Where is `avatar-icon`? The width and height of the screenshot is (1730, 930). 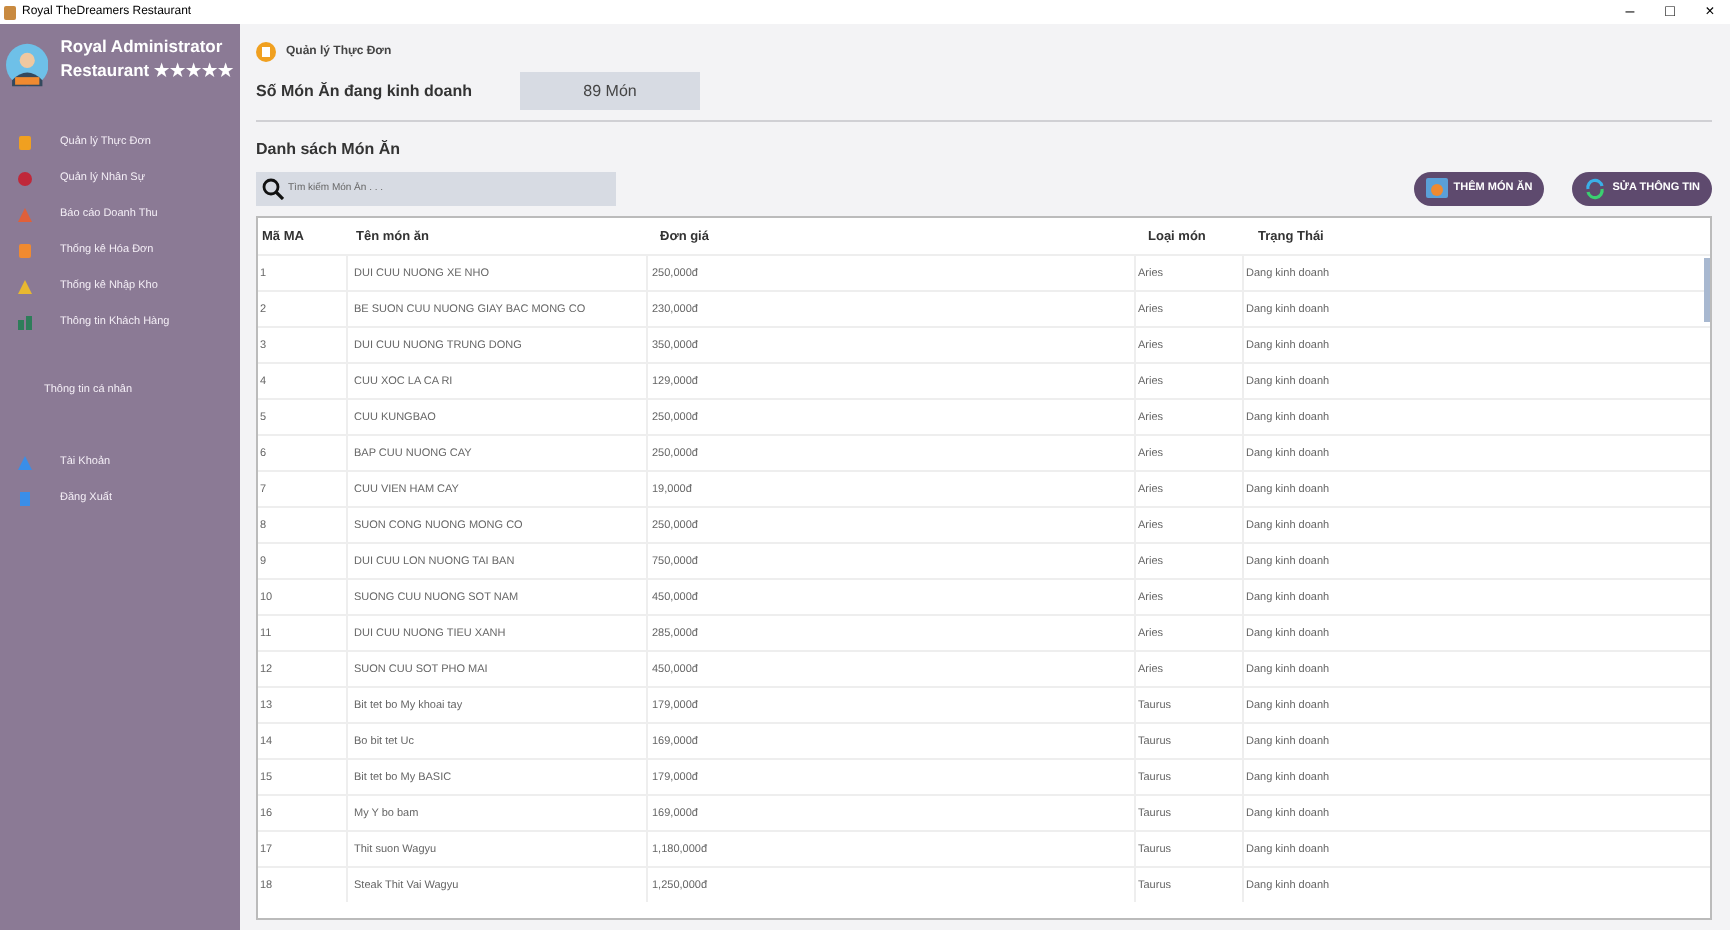 avatar-icon is located at coordinates (27, 65).